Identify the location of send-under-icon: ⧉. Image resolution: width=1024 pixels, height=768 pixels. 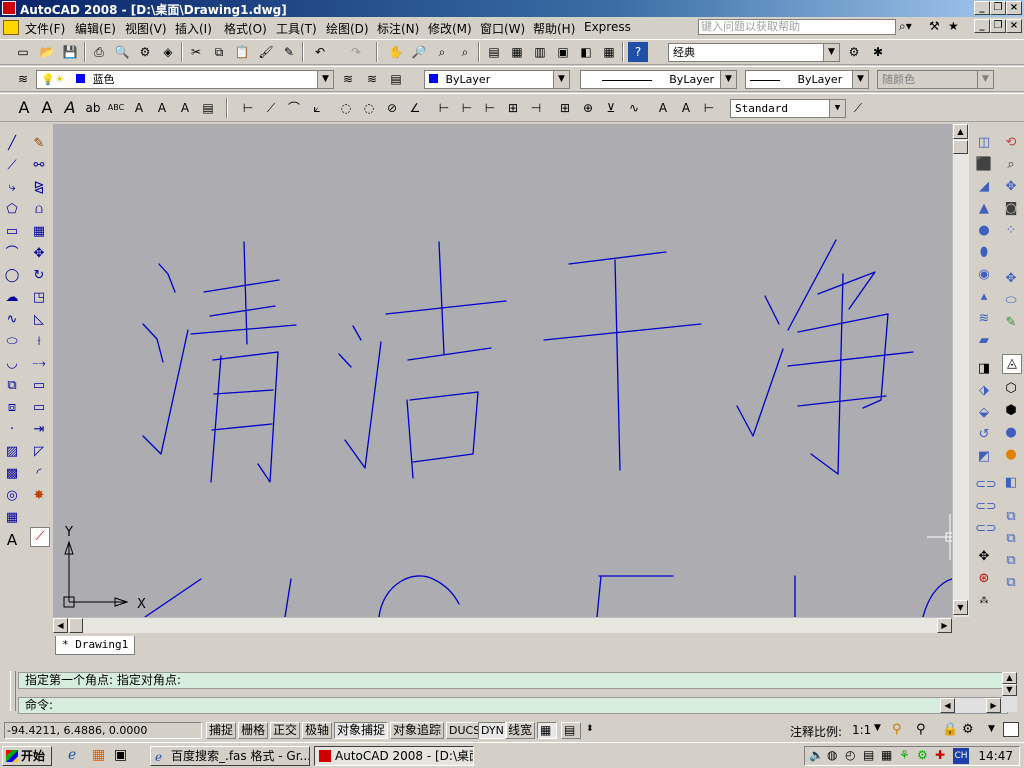
(1011, 583).